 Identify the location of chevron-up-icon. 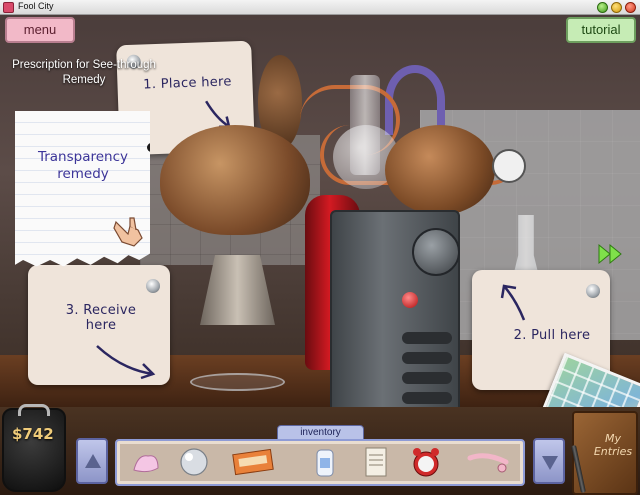
(93, 461).